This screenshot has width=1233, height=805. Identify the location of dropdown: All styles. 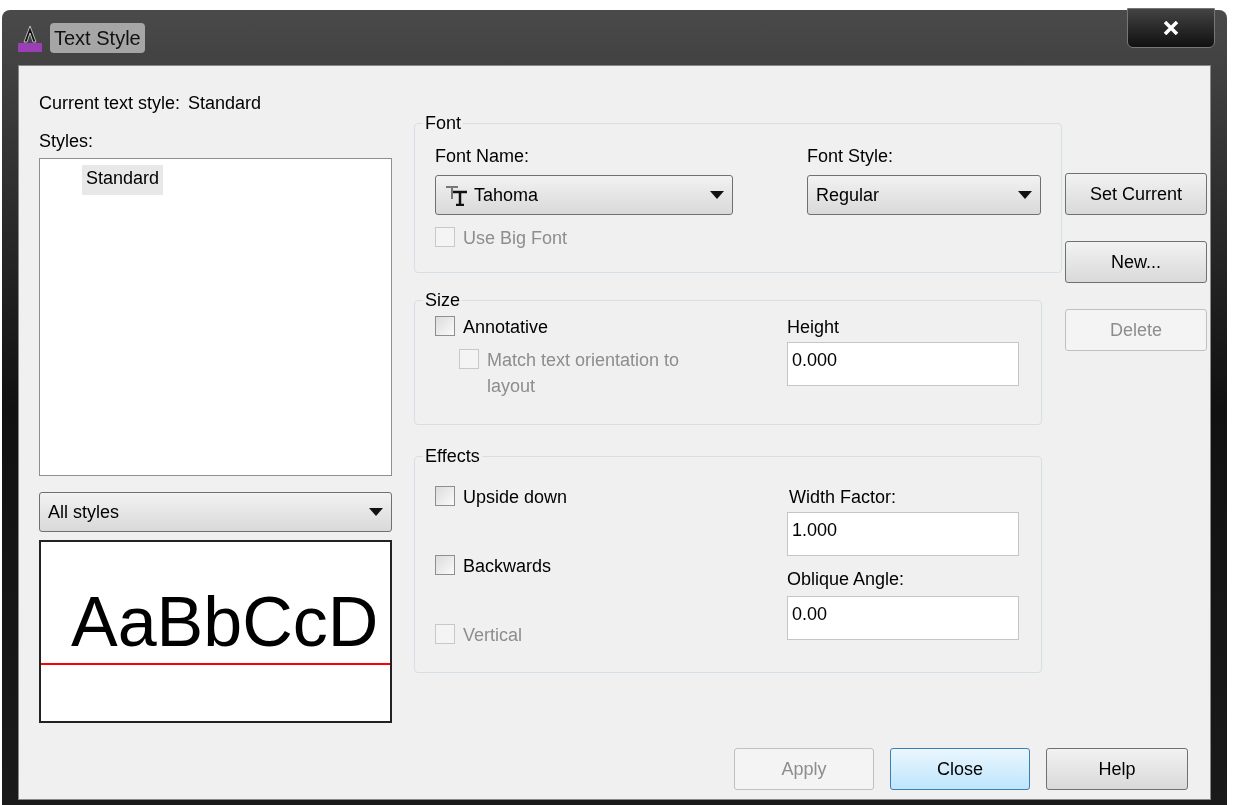
(215, 512).